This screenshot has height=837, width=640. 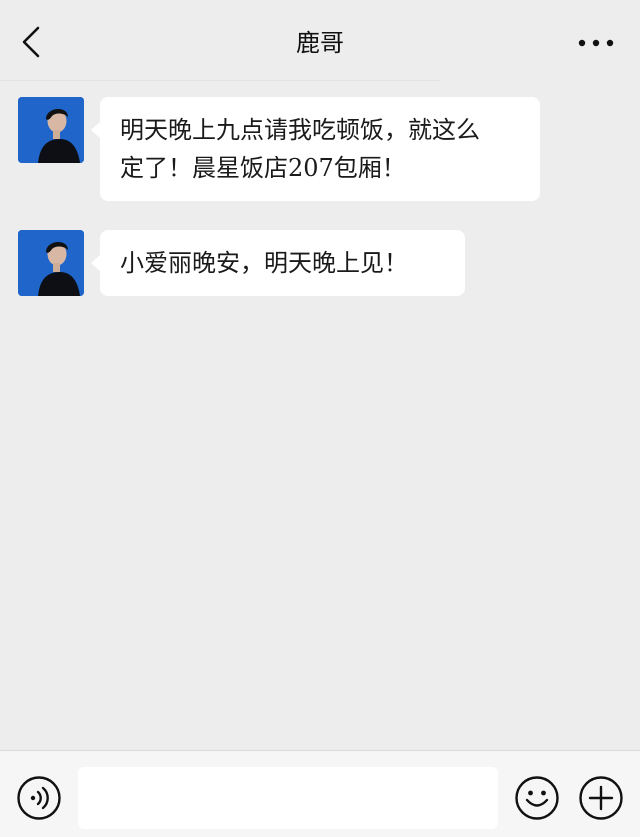 I want to click on message-bubble: 明天晚上九点请我吃顿饭，就这么 定了！晨星饭店207包厢！, so click(x=315, y=149).